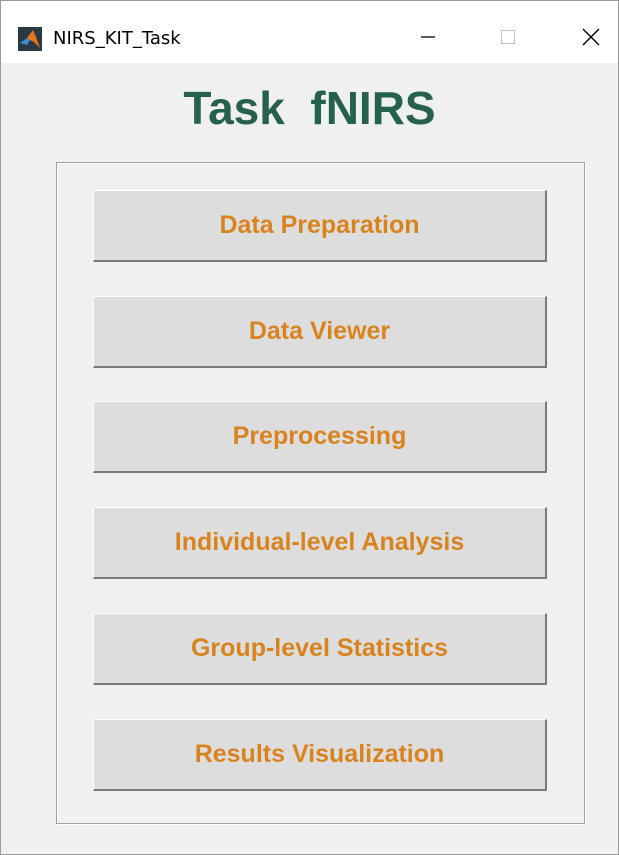 Image resolution: width=619 pixels, height=855 pixels. Describe the element at coordinates (117, 38) in the screenshot. I see `window-title: NIRS_KIT_Task` at that location.